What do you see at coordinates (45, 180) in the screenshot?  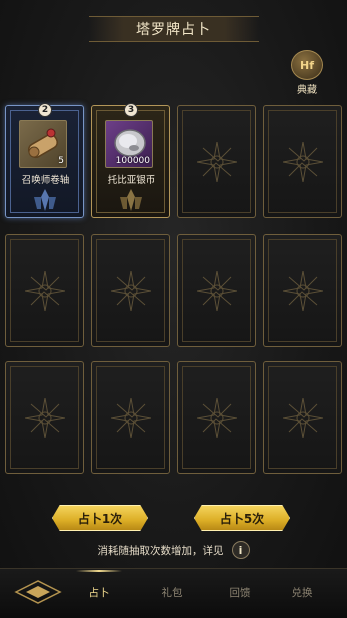 I see `item-name: 召唤师卷轴` at bounding box center [45, 180].